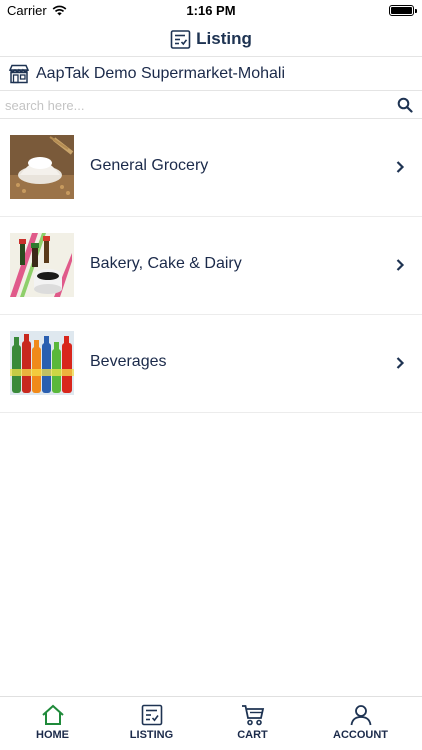 This screenshot has width=422, height=750. What do you see at coordinates (128, 361) in the screenshot?
I see `category-label: Beverages` at bounding box center [128, 361].